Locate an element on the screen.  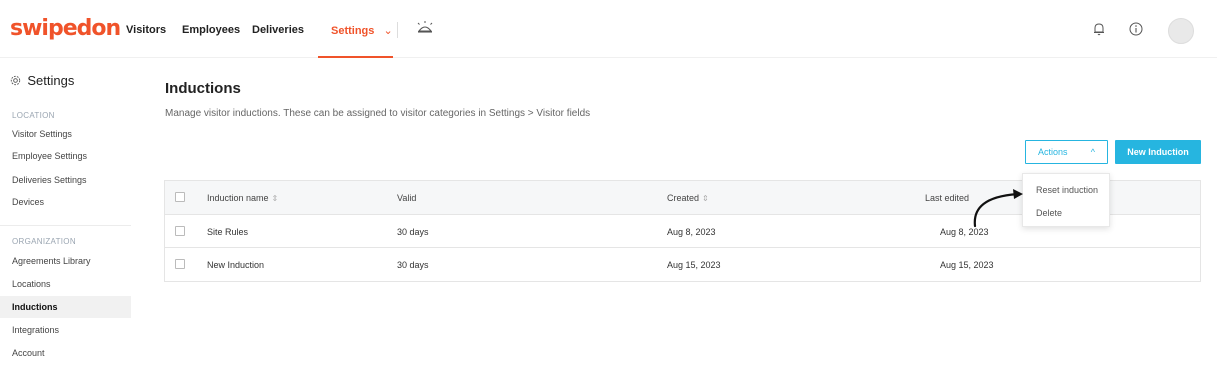
chevron-down-icon: ⌄ is located at coordinates (388, 31).